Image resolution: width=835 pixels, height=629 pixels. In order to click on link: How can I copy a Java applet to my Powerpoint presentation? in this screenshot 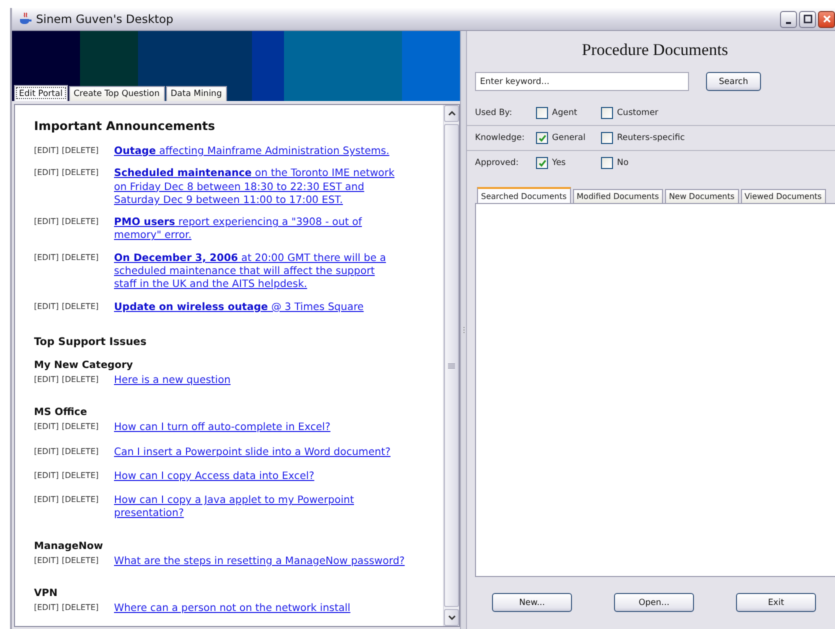, I will do `click(264, 507)`.